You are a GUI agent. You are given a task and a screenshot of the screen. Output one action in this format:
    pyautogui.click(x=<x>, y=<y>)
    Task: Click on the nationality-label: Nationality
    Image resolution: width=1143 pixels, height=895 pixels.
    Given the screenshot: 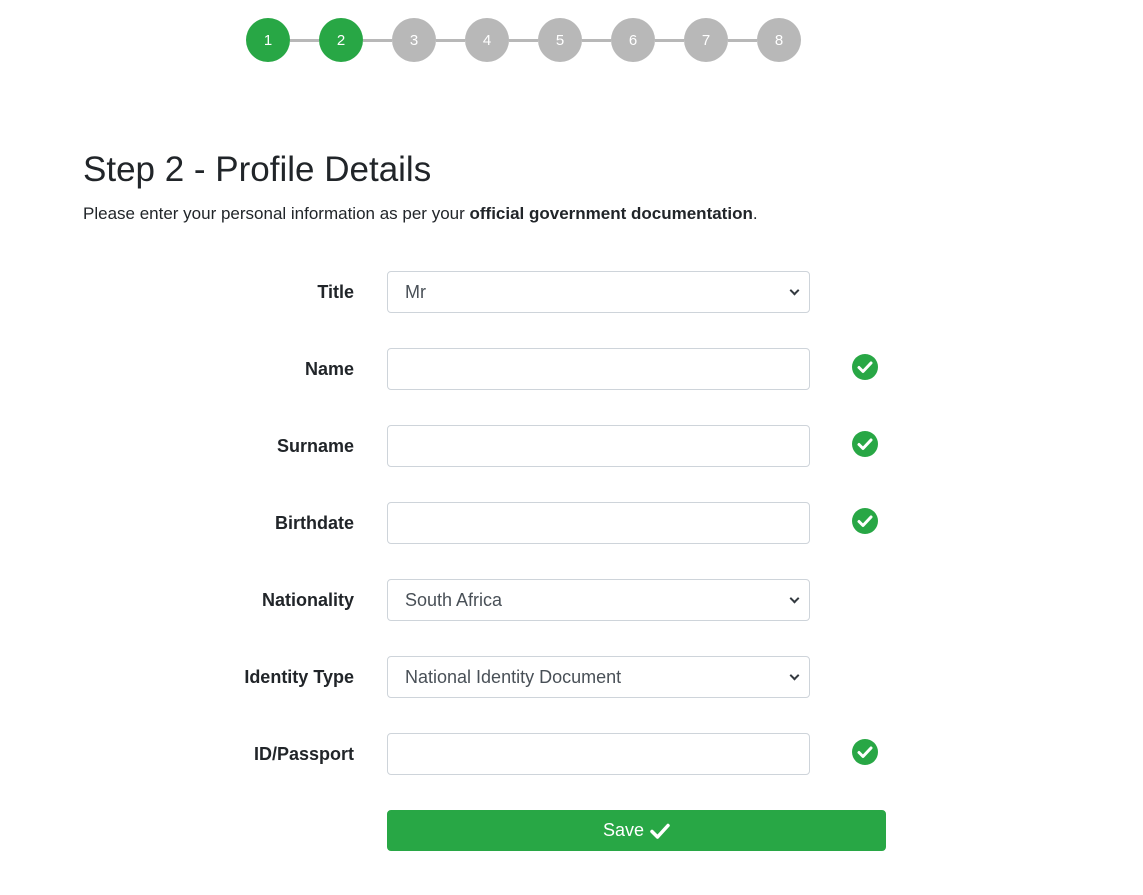 What is the action you would take?
    pyautogui.click(x=307, y=600)
    